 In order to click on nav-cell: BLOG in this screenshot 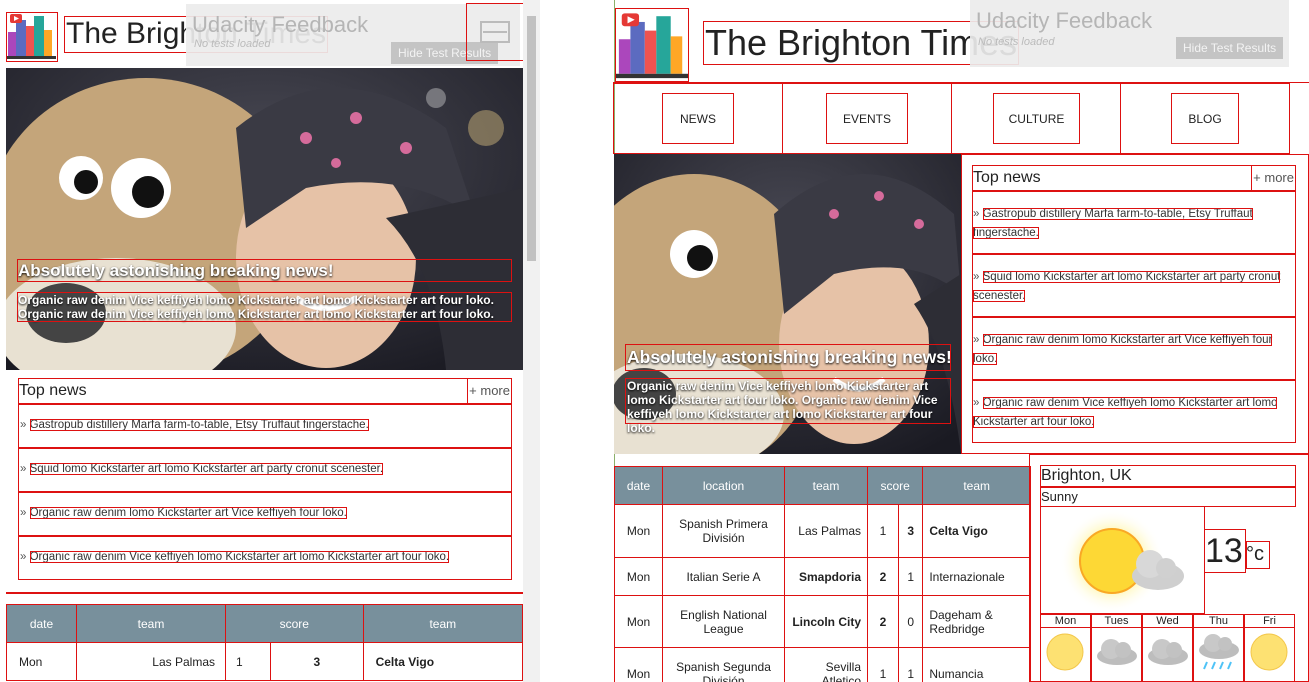, I will do `click(1205, 118)`.